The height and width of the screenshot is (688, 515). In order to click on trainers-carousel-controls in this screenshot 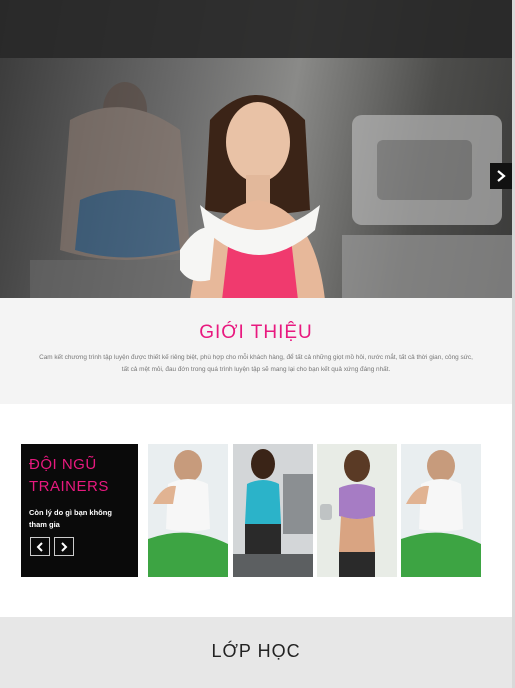, I will do `click(52, 546)`.